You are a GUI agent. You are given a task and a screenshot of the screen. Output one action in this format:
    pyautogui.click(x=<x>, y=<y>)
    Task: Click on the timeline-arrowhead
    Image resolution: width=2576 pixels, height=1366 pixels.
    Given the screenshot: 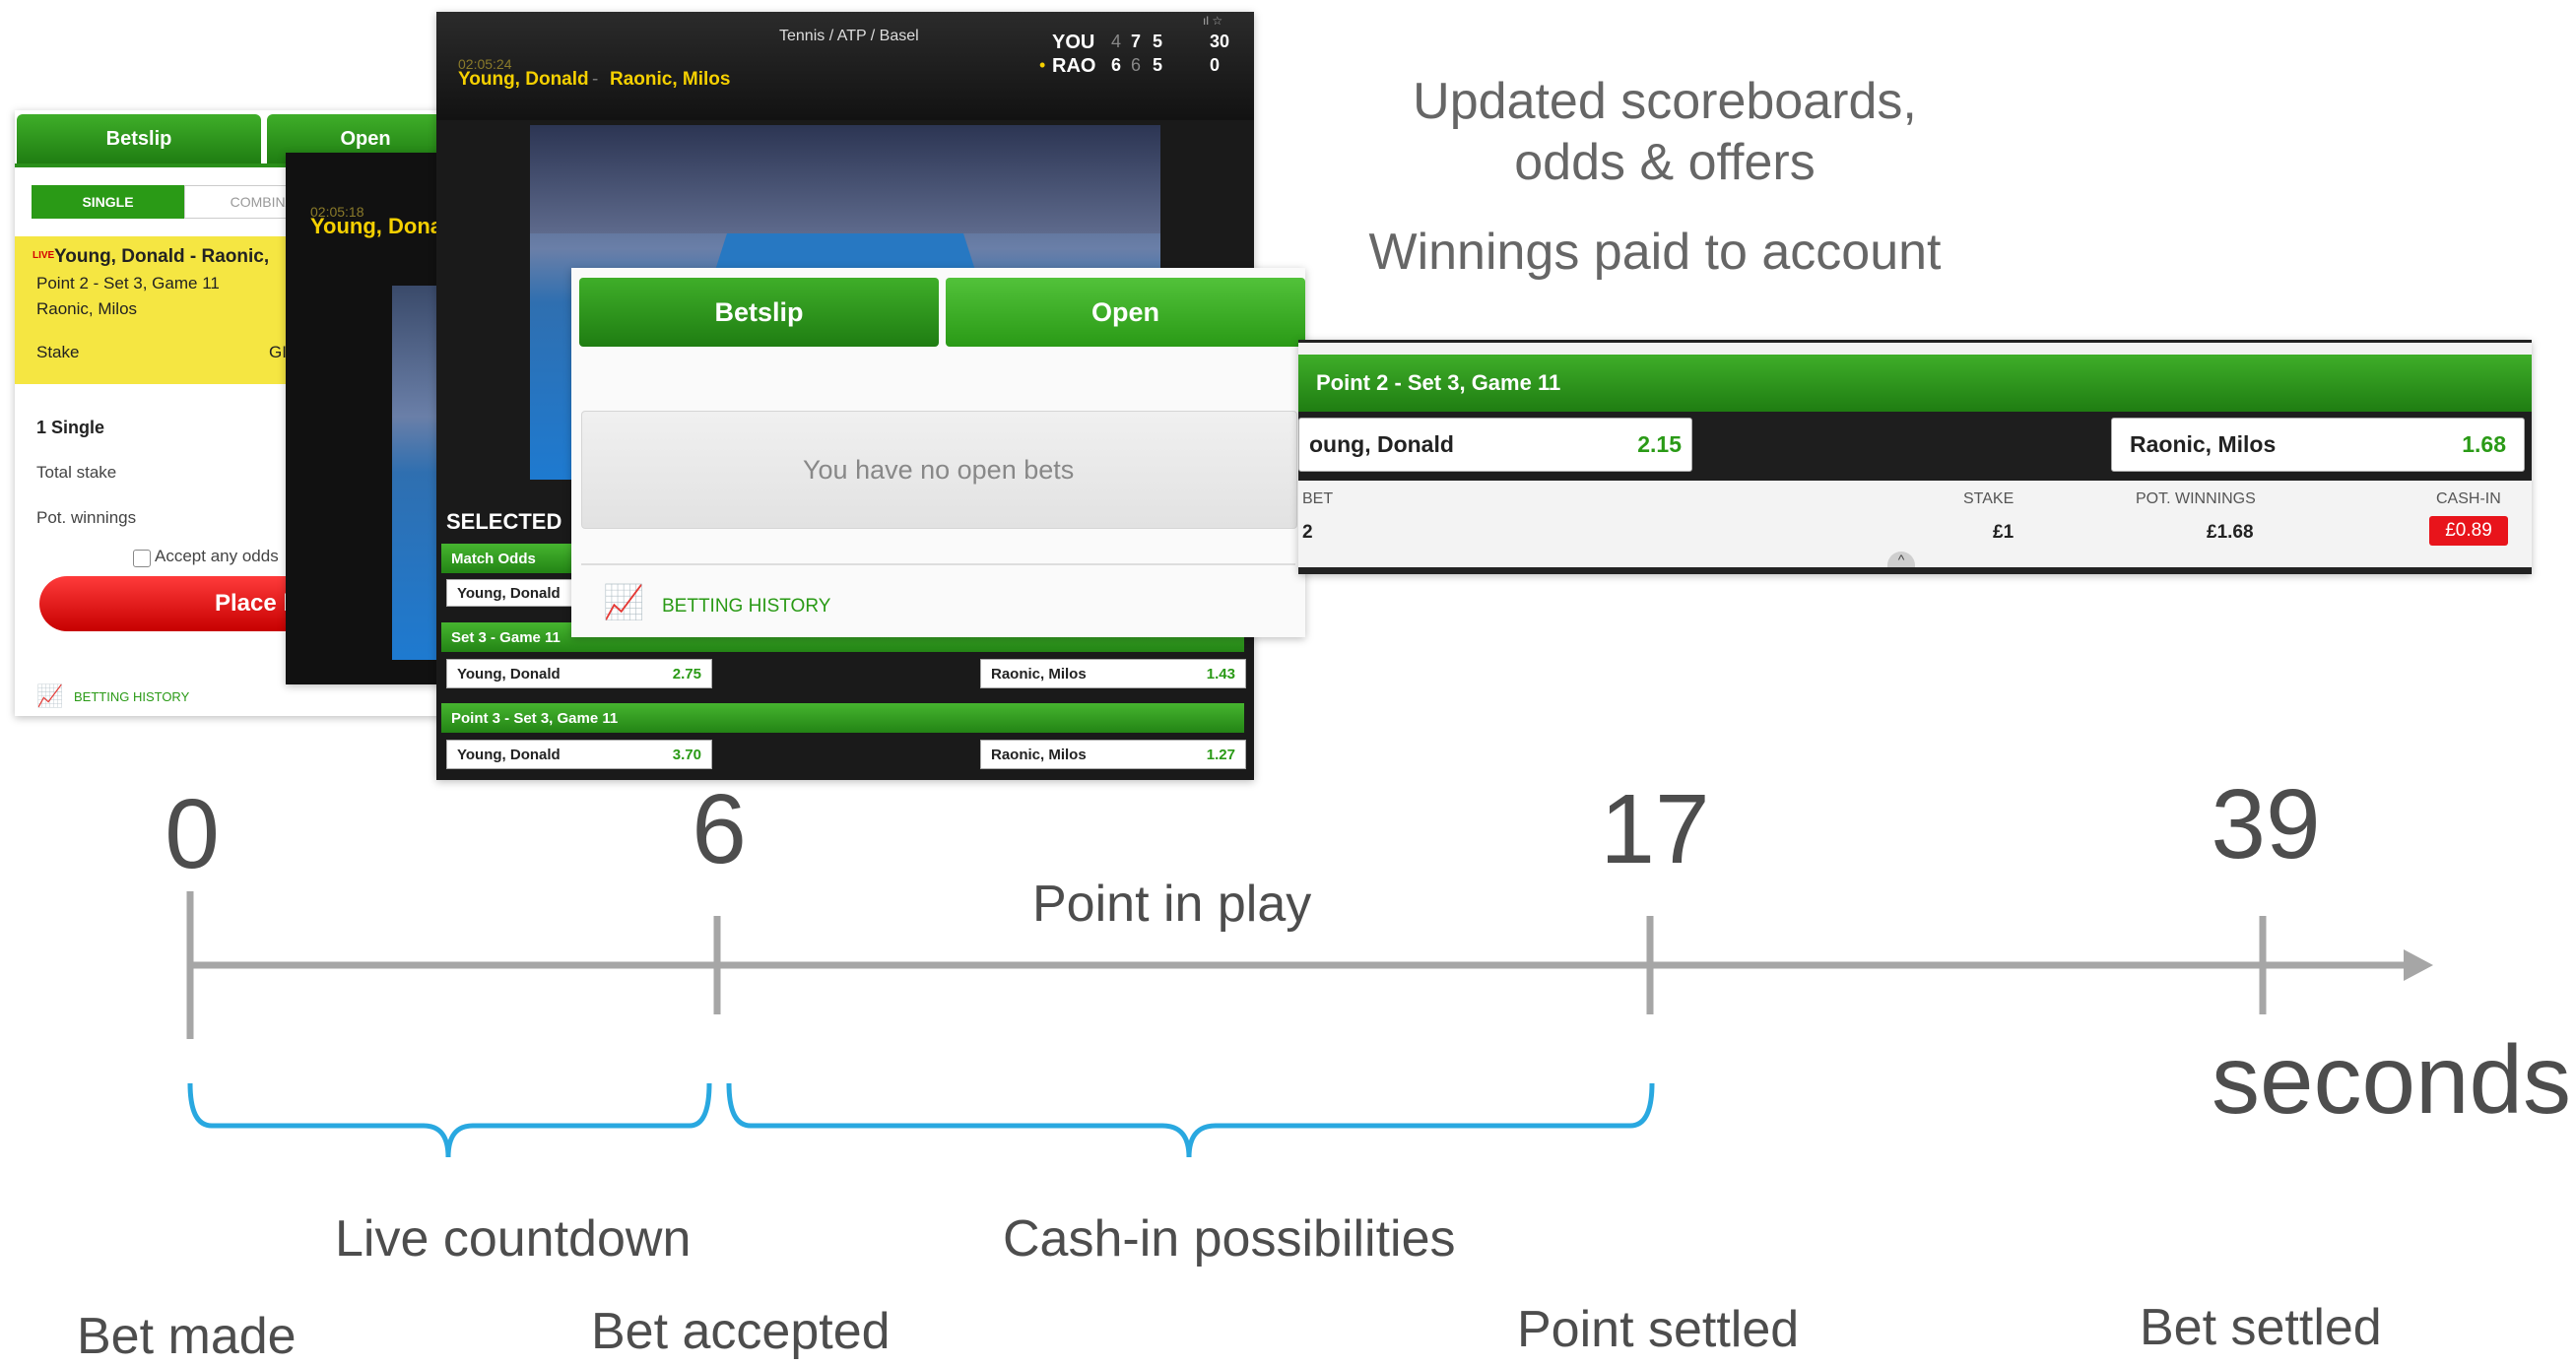 What is the action you would take?
    pyautogui.click(x=2419, y=965)
    